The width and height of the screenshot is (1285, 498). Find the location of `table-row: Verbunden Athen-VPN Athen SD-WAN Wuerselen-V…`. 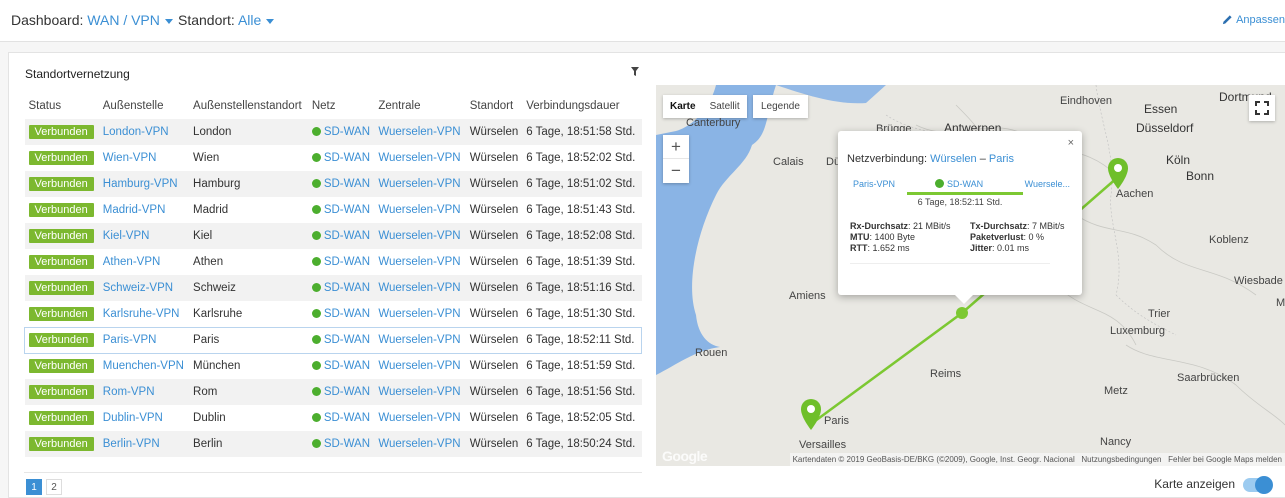

table-row: Verbunden Athen-VPN Athen SD-WAN Wuerselen-V… is located at coordinates (333, 262).